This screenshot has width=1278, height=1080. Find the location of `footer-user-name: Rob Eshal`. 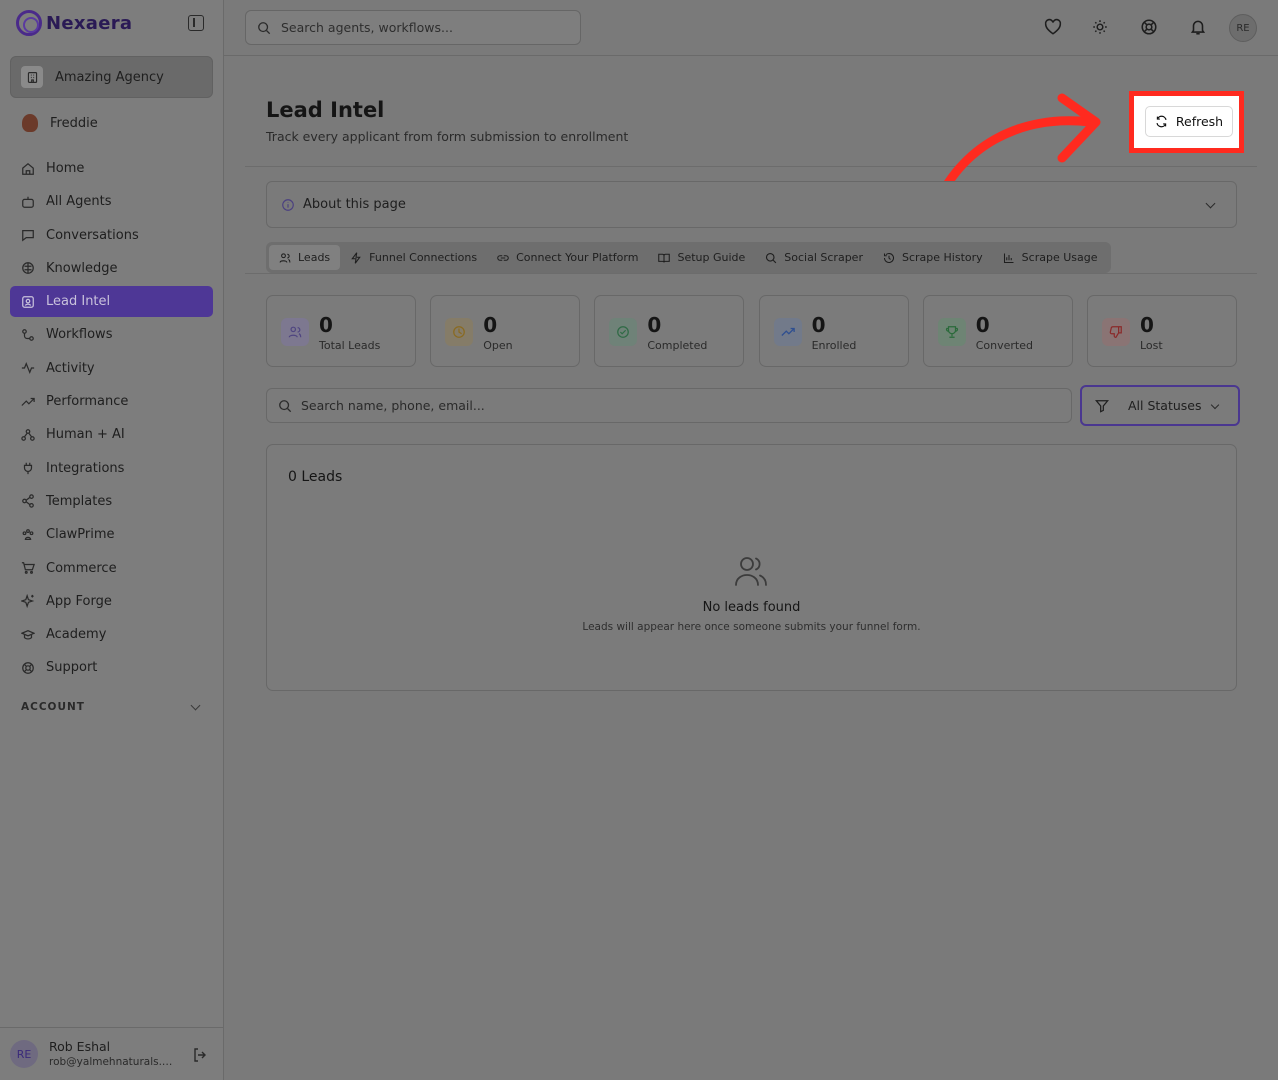

footer-user-name: Rob Eshal is located at coordinates (80, 1046).